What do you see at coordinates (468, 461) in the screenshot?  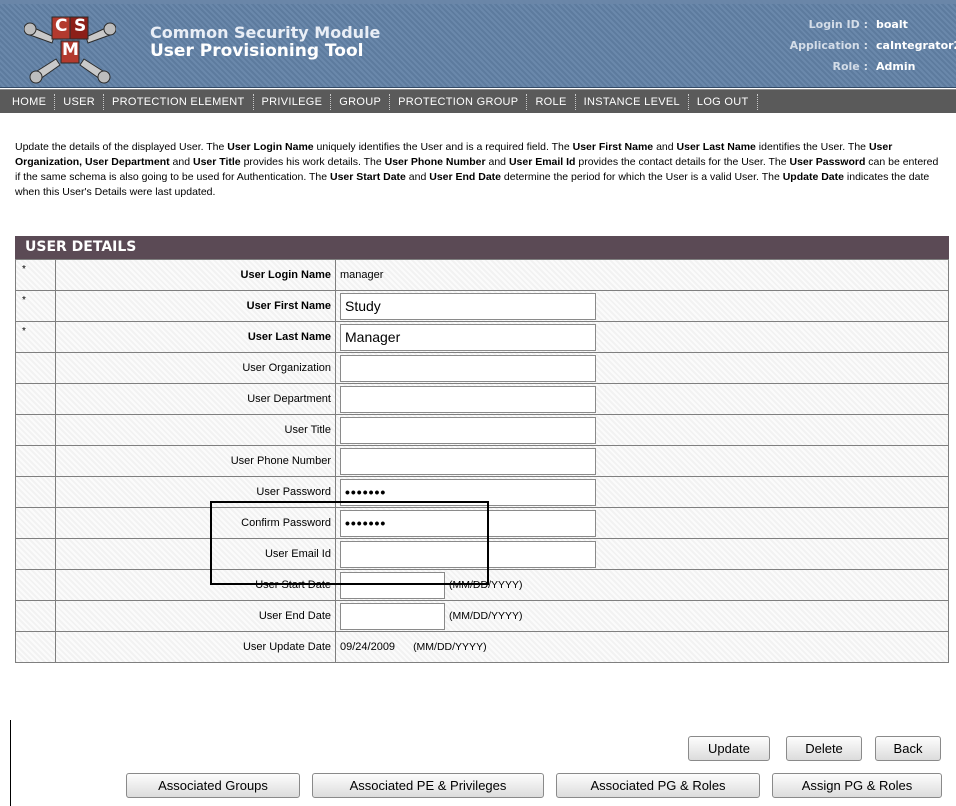 I see `phone-input` at bounding box center [468, 461].